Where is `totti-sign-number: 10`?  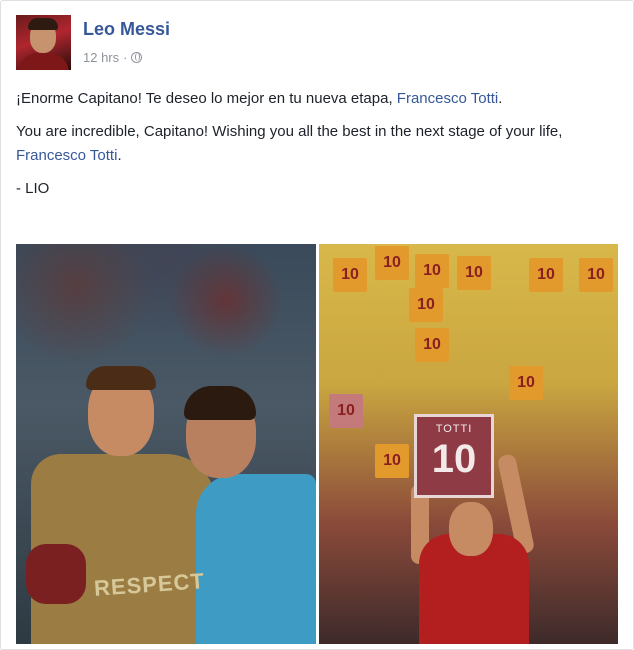
totti-sign-number: 10 is located at coordinates (454, 459).